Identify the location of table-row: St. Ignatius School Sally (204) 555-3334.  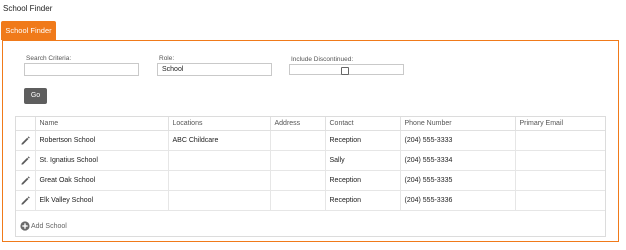
(310, 160).